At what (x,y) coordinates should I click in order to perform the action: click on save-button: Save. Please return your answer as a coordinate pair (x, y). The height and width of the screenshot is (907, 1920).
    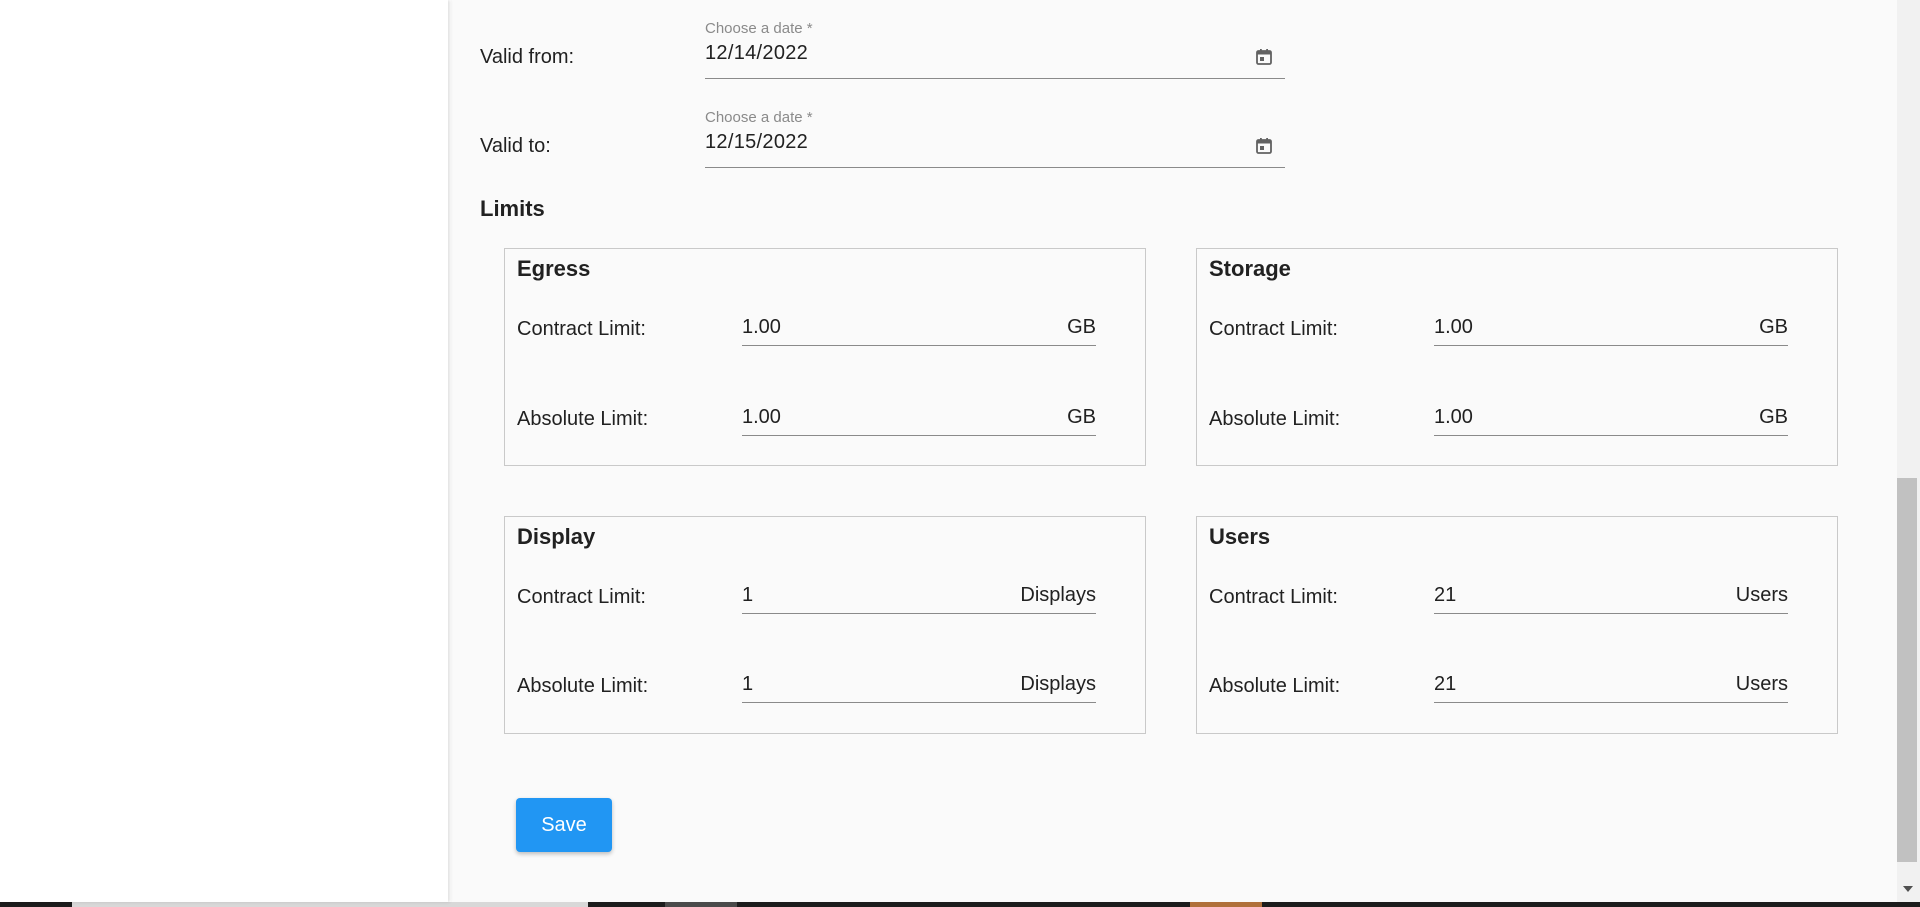
    Looking at the image, I should click on (564, 825).